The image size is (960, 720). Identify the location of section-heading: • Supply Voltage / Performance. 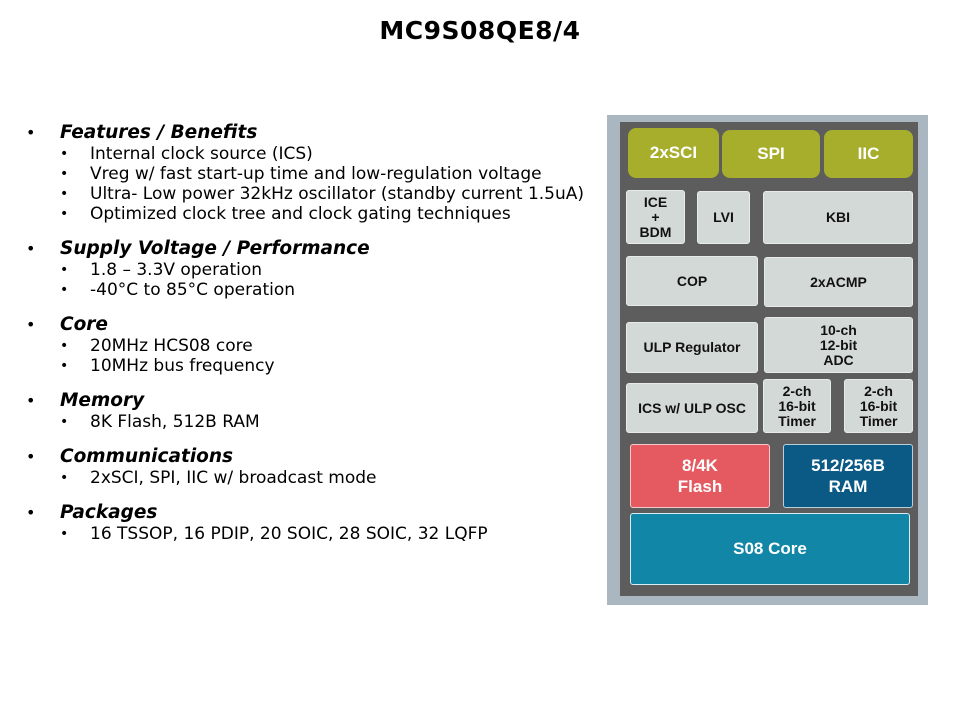
(198, 248).